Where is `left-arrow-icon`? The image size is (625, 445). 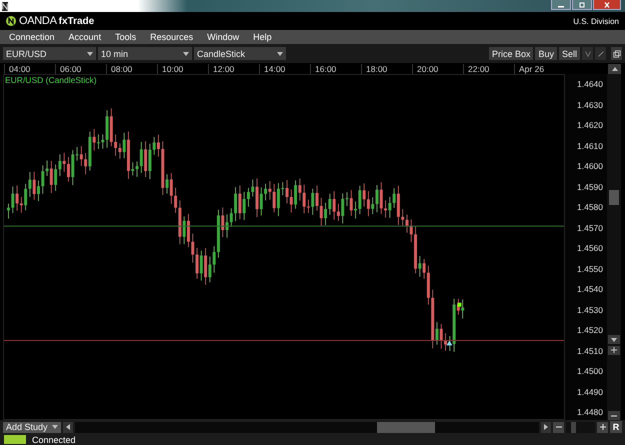
left-arrow-icon is located at coordinates (68, 427).